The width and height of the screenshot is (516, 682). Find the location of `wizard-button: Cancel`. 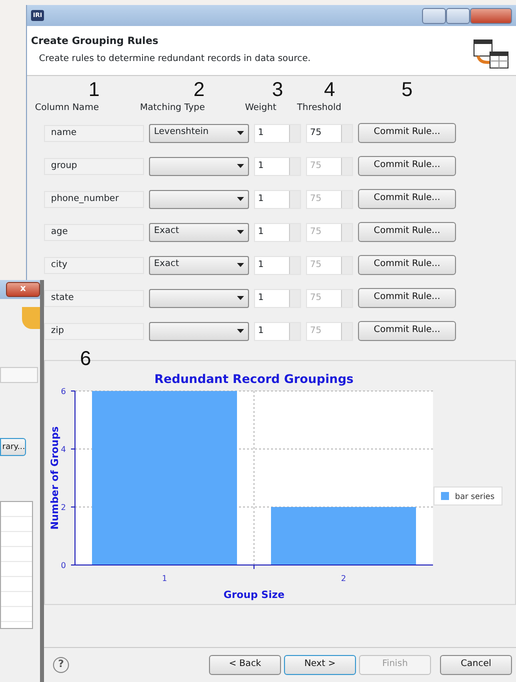

wizard-button: Cancel is located at coordinates (476, 665).